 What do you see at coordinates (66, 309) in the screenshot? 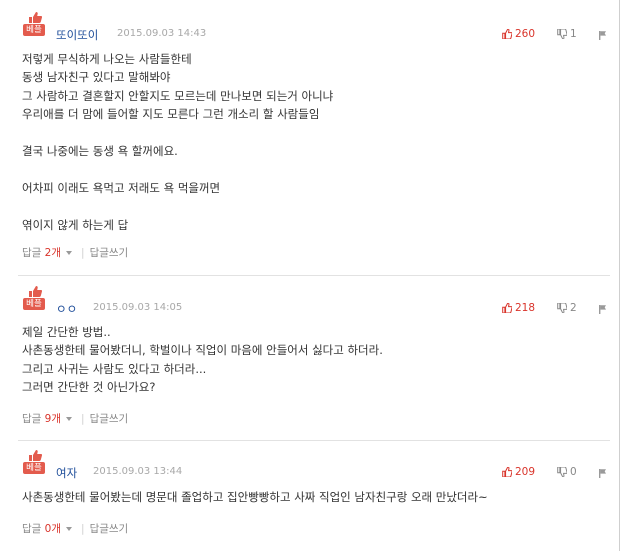
I see `comment-nickname: ㅇㅇ` at bounding box center [66, 309].